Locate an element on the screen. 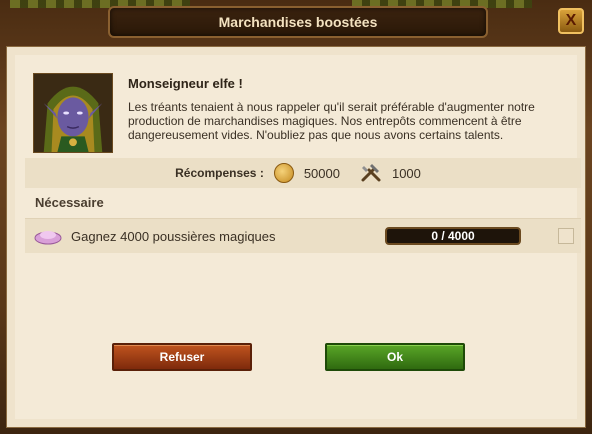 Image resolution: width=592 pixels, height=434 pixels. refuse-button: Refuser is located at coordinates (182, 357).